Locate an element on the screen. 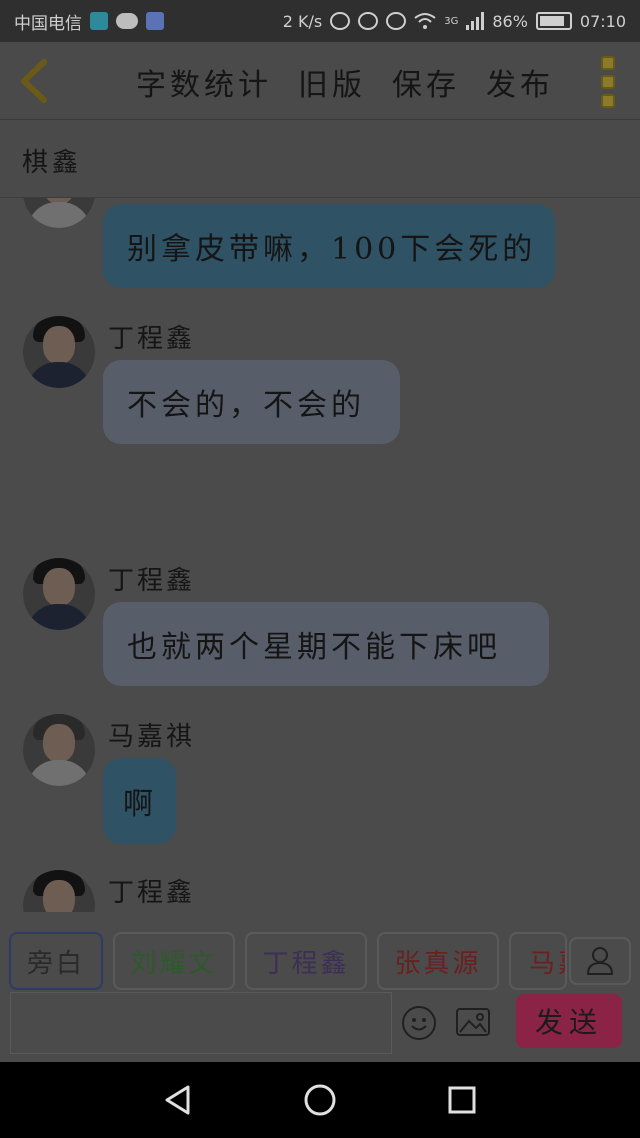 Image resolution: width=640 pixels, height=1138 pixels. nav-home-button is located at coordinates (320, 1100).